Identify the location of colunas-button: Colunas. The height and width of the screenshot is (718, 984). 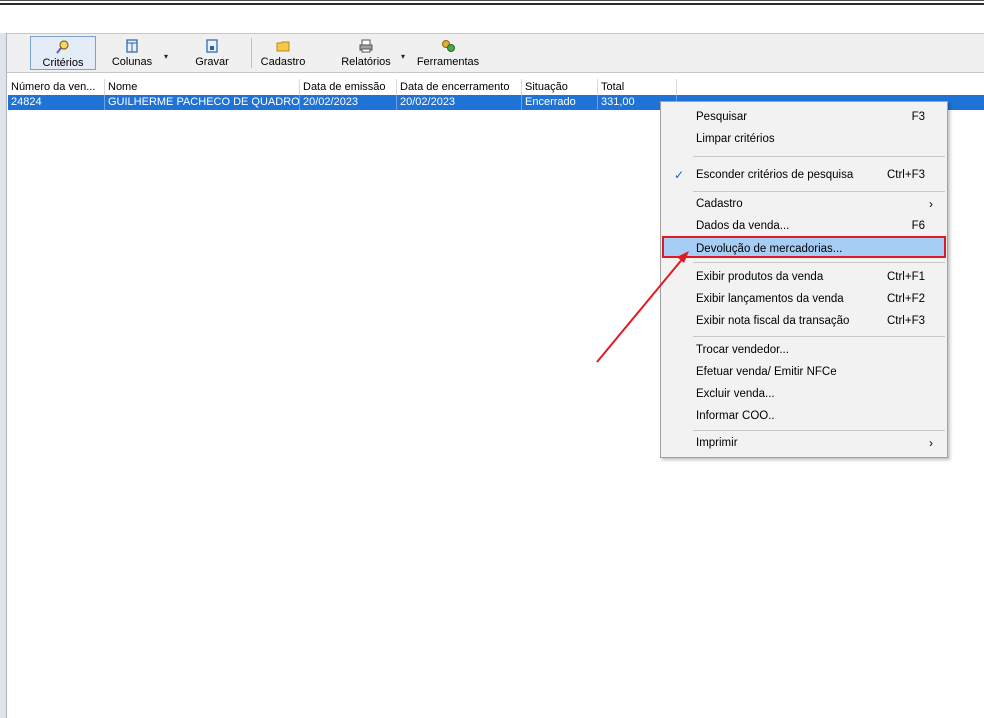
(132, 53).